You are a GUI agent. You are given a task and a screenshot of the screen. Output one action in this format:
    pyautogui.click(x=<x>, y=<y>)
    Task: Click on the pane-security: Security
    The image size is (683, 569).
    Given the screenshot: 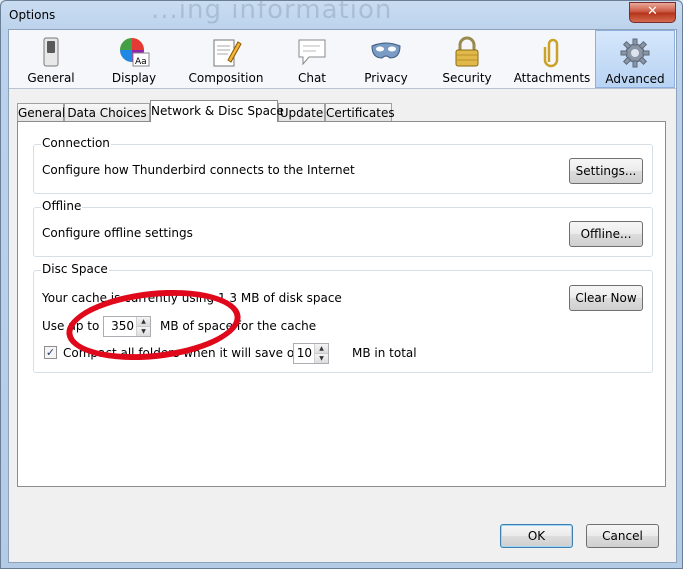 What is the action you would take?
    pyautogui.click(x=467, y=59)
    